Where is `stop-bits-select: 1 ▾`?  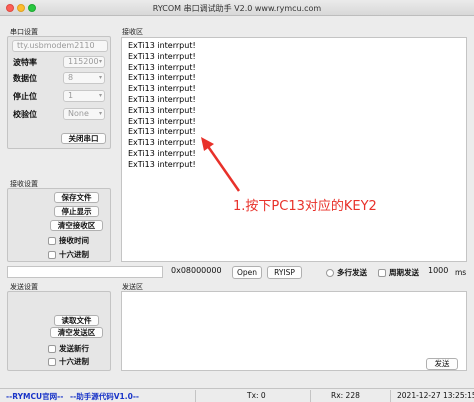
stop-bits-select: 1 ▾ is located at coordinates (84, 96).